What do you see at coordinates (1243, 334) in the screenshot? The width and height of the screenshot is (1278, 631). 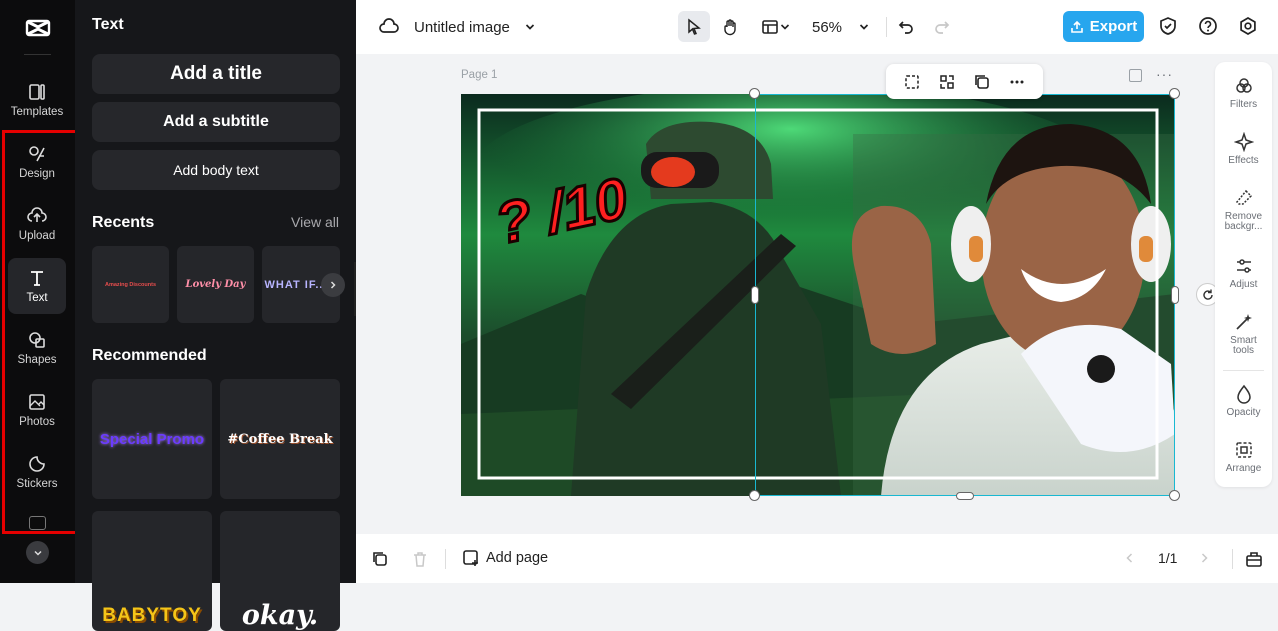 I see `smart-tools-tool: Smart tools` at bounding box center [1243, 334].